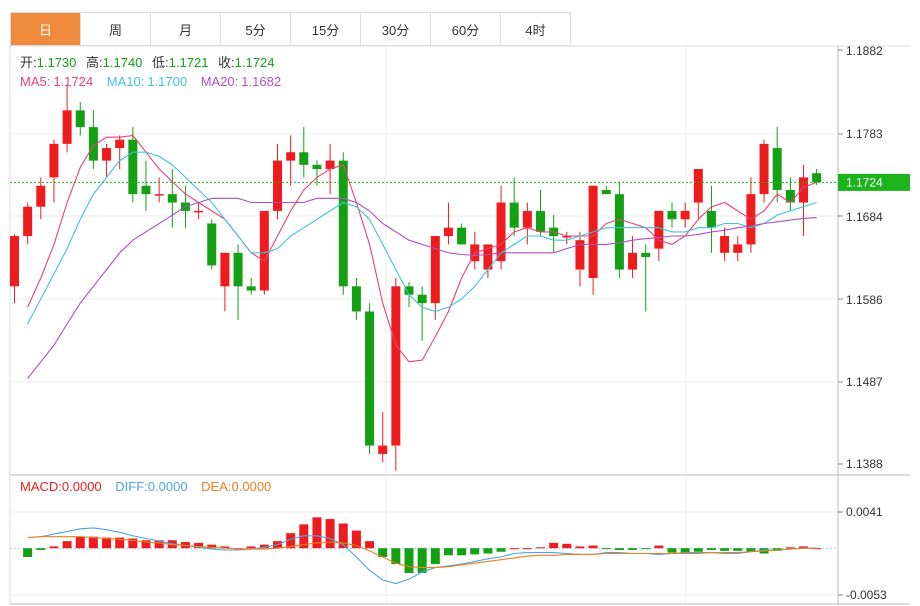 This screenshot has height=606, width=920. I want to click on macd-panel, so click(424, 551).